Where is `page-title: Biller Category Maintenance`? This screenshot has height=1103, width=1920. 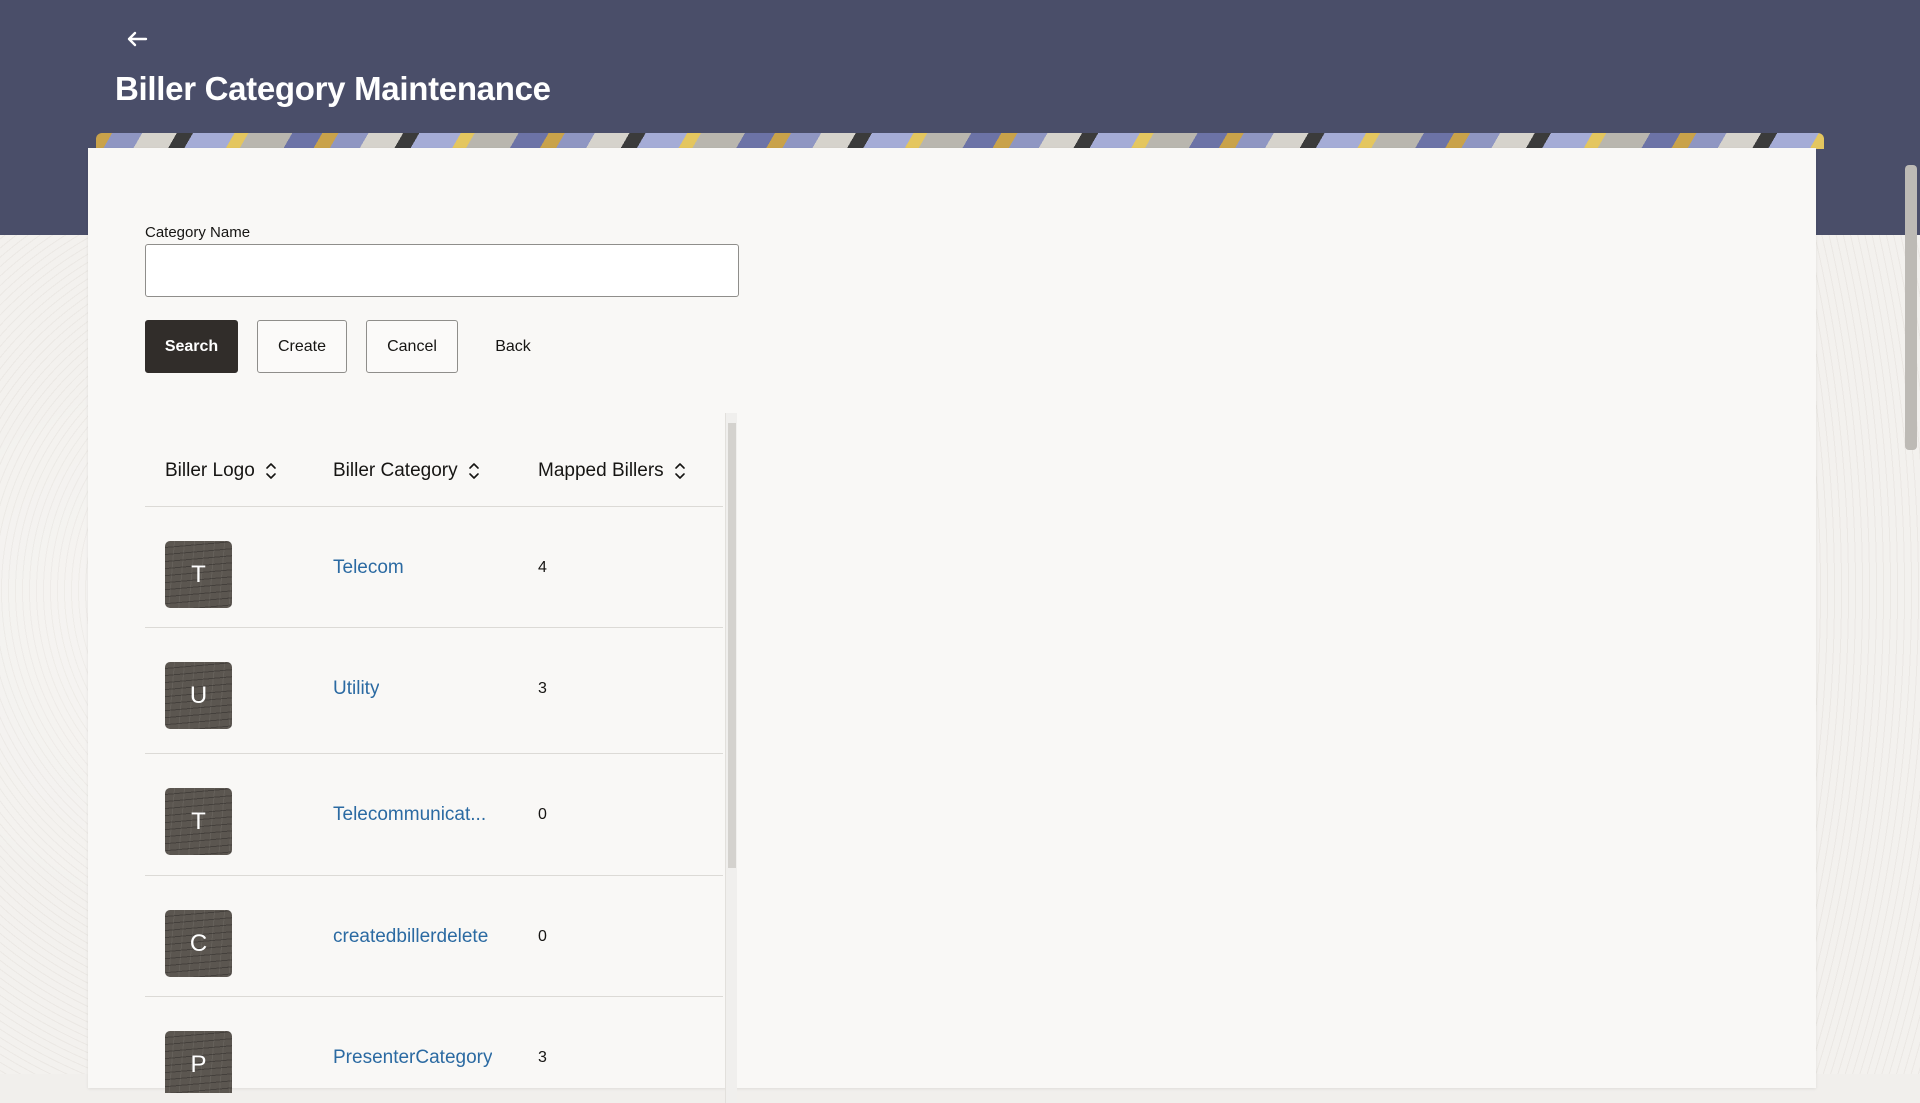
page-title: Biller Category Maintenance is located at coordinates (333, 88).